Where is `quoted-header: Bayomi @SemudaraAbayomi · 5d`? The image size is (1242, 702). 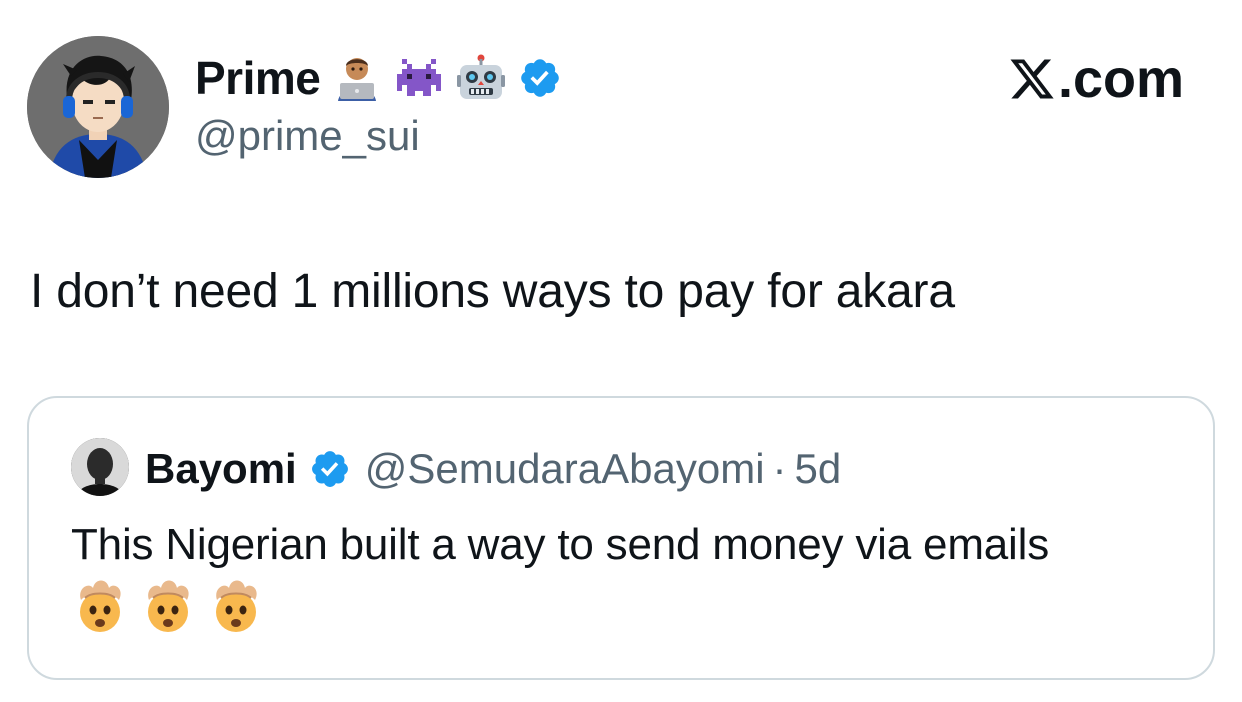 quoted-header: Bayomi @SemudaraAbayomi · 5d is located at coordinates (493, 469).